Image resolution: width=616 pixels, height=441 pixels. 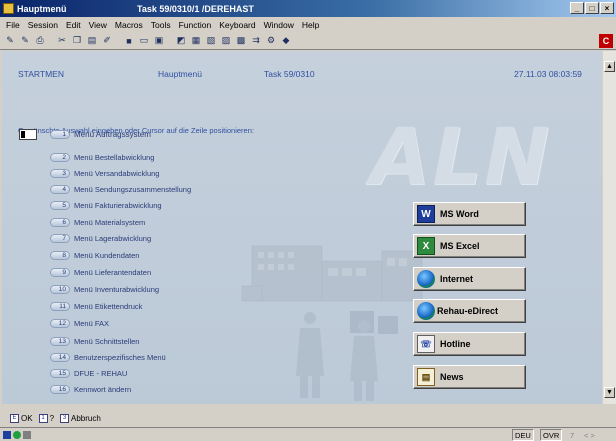 I want to click on fkey-cancel-label: Abbruch, so click(x=86, y=418).